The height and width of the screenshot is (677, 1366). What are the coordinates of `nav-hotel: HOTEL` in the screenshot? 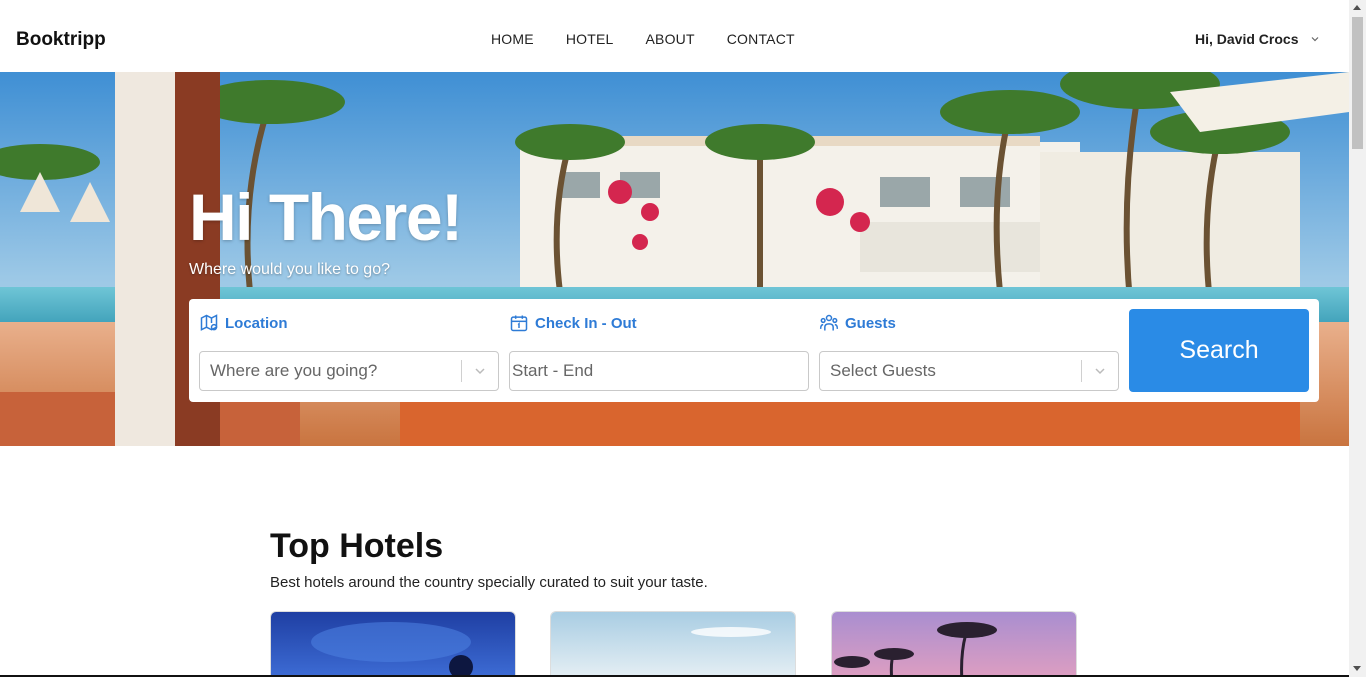 It's located at (590, 39).